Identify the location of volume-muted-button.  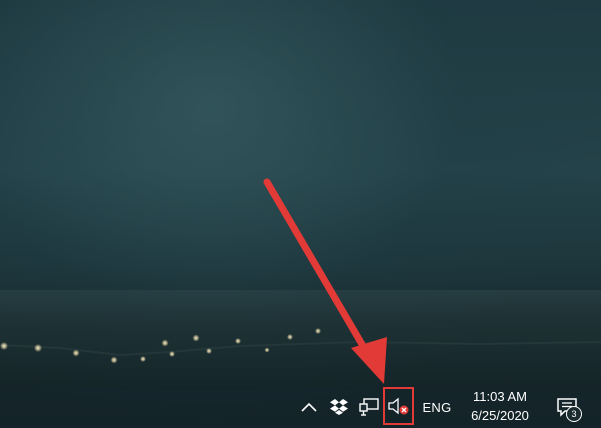
(398, 406).